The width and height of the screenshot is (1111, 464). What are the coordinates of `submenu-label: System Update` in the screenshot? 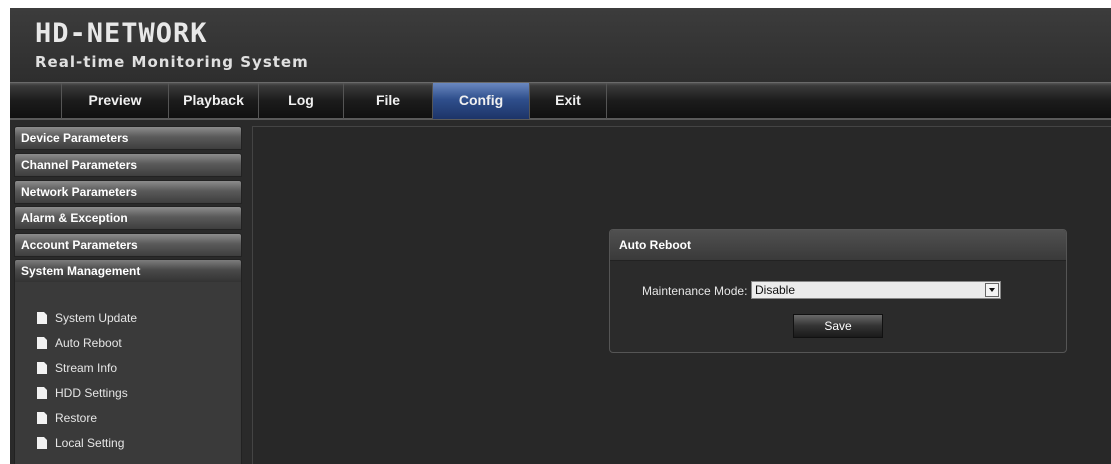 It's located at (96, 318).